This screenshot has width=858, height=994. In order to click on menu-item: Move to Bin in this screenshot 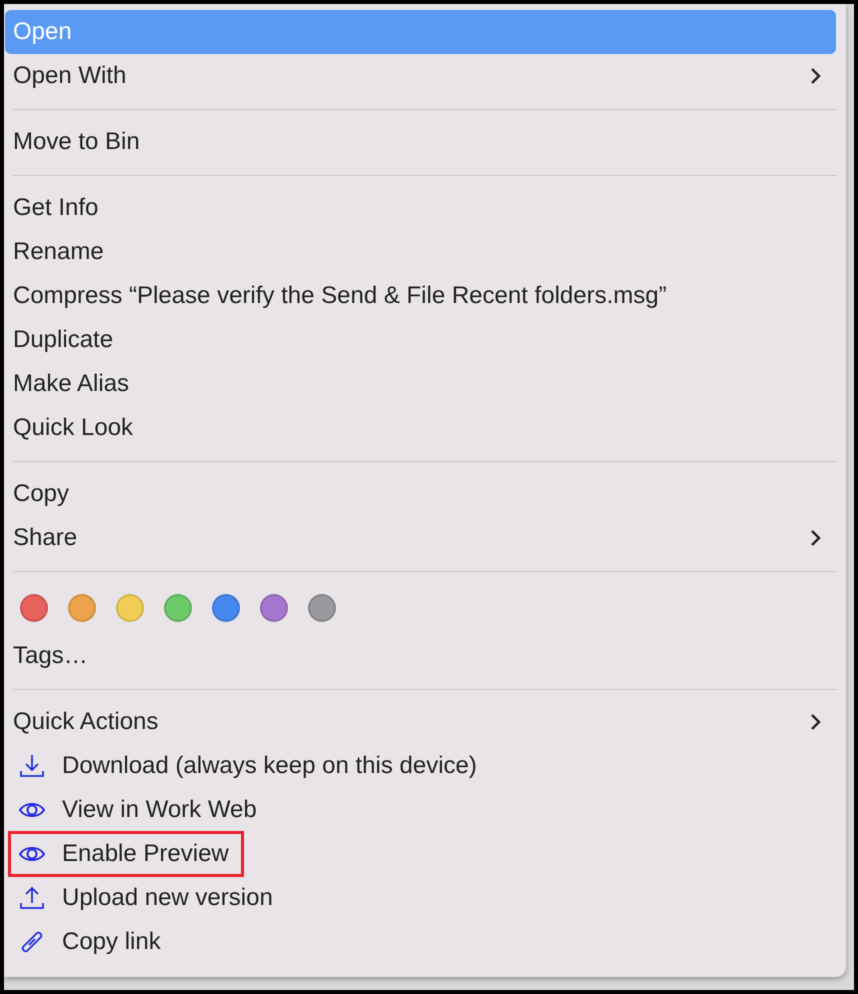, I will do `click(420, 142)`.